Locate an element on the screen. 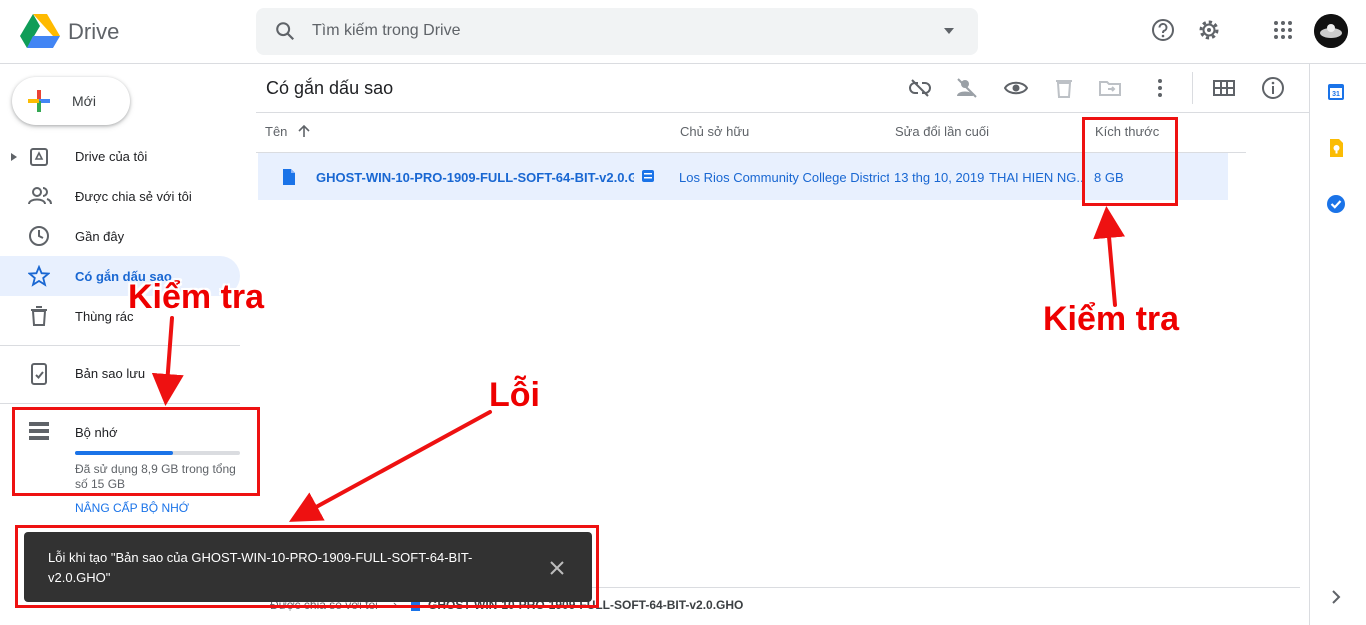  annotation-check-sidebar: Kiểm tra is located at coordinates (196, 297).